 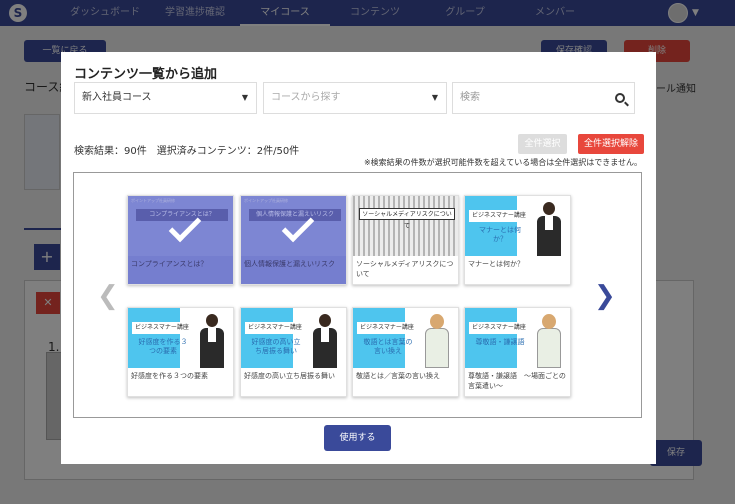 What do you see at coordinates (276, 346) in the screenshot?
I see `thumb-subtitle: 好感度の高い立ち居振る舞い` at bounding box center [276, 346].